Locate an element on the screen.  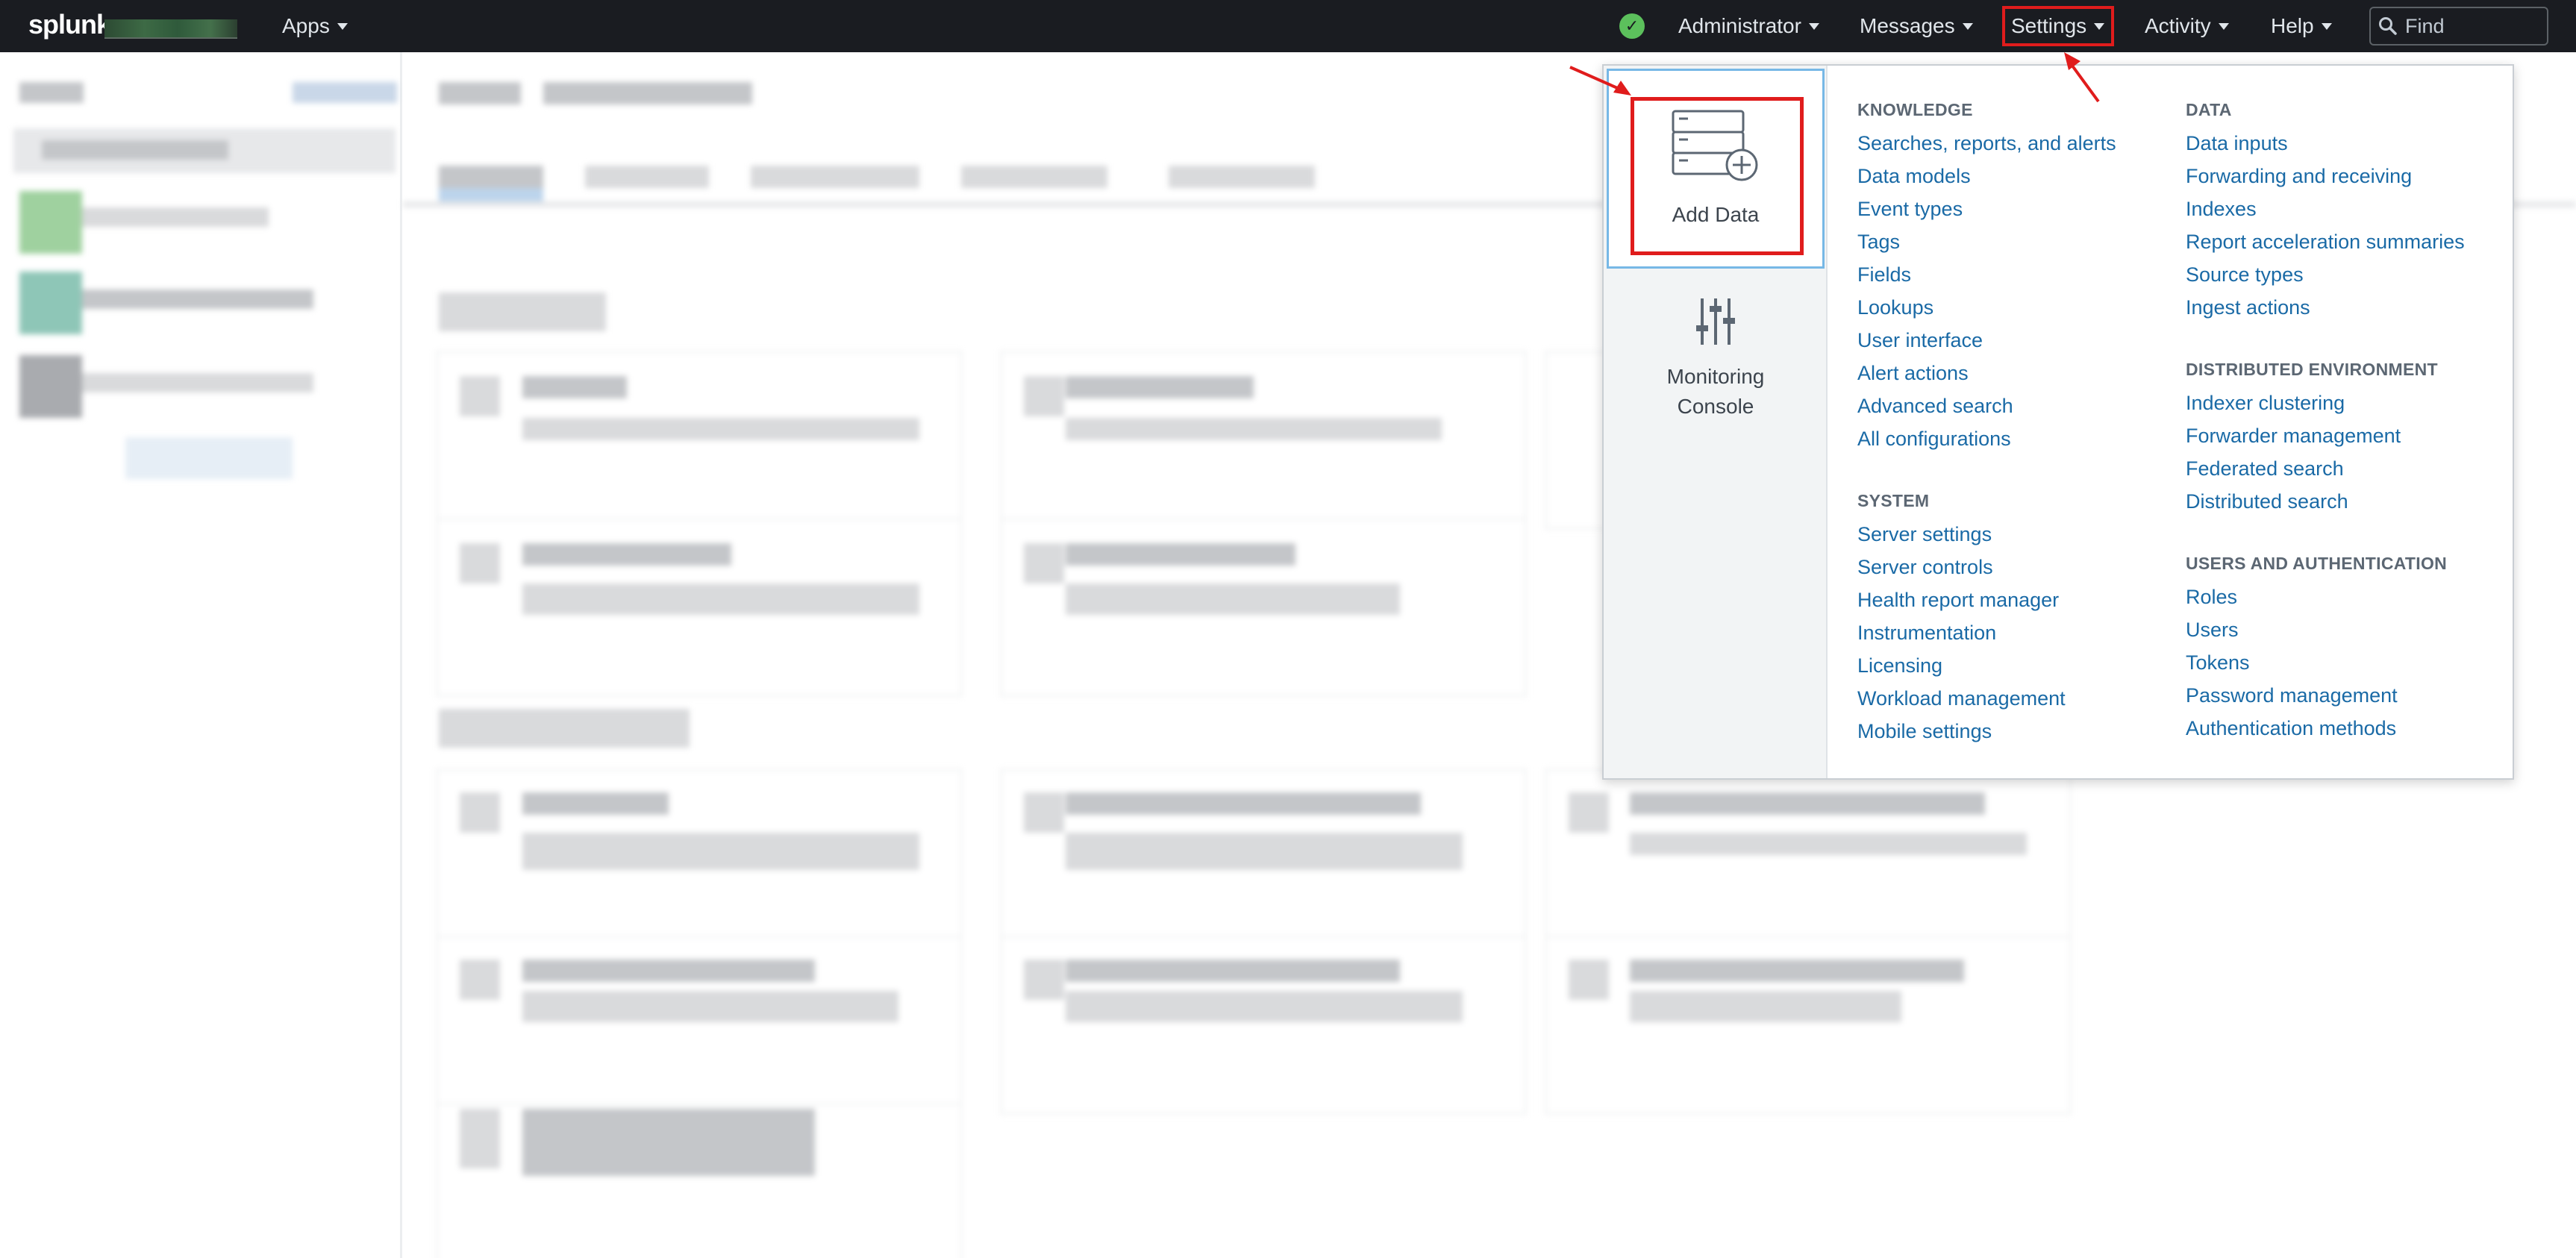
arrow-to-settings-icon is located at coordinates (2082, 77).